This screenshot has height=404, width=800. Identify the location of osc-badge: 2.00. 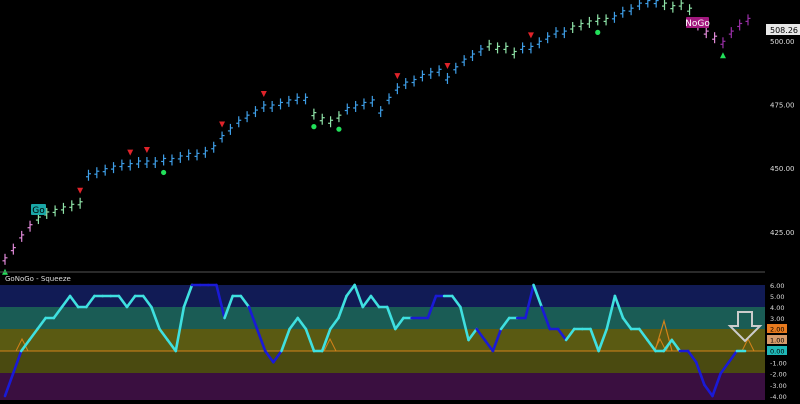
(777, 329).